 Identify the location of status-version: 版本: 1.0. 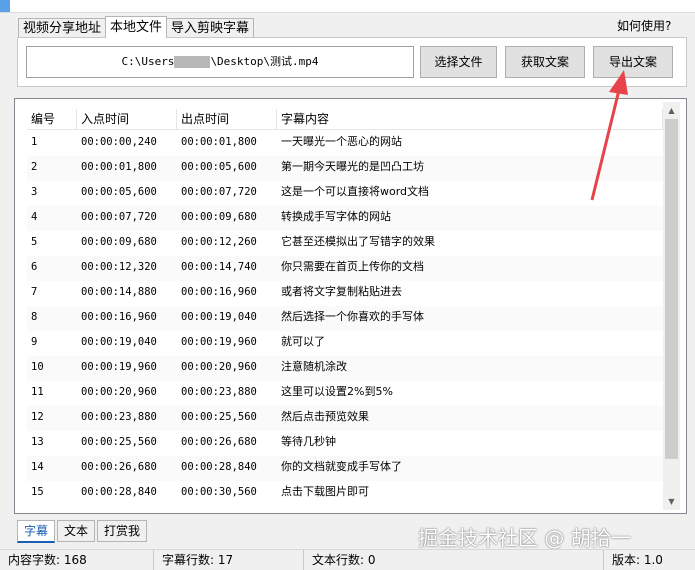
(637, 560).